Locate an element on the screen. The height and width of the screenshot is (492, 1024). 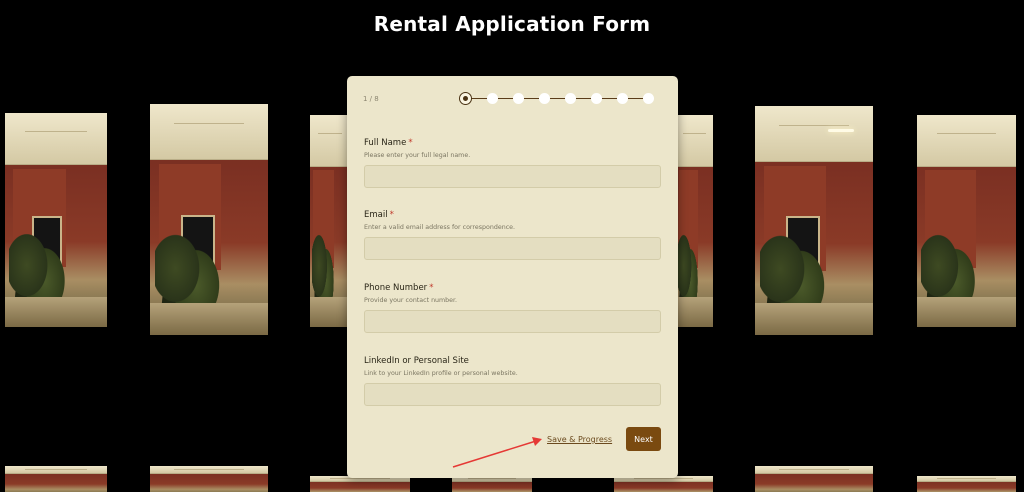
email-input is located at coordinates (512, 248).